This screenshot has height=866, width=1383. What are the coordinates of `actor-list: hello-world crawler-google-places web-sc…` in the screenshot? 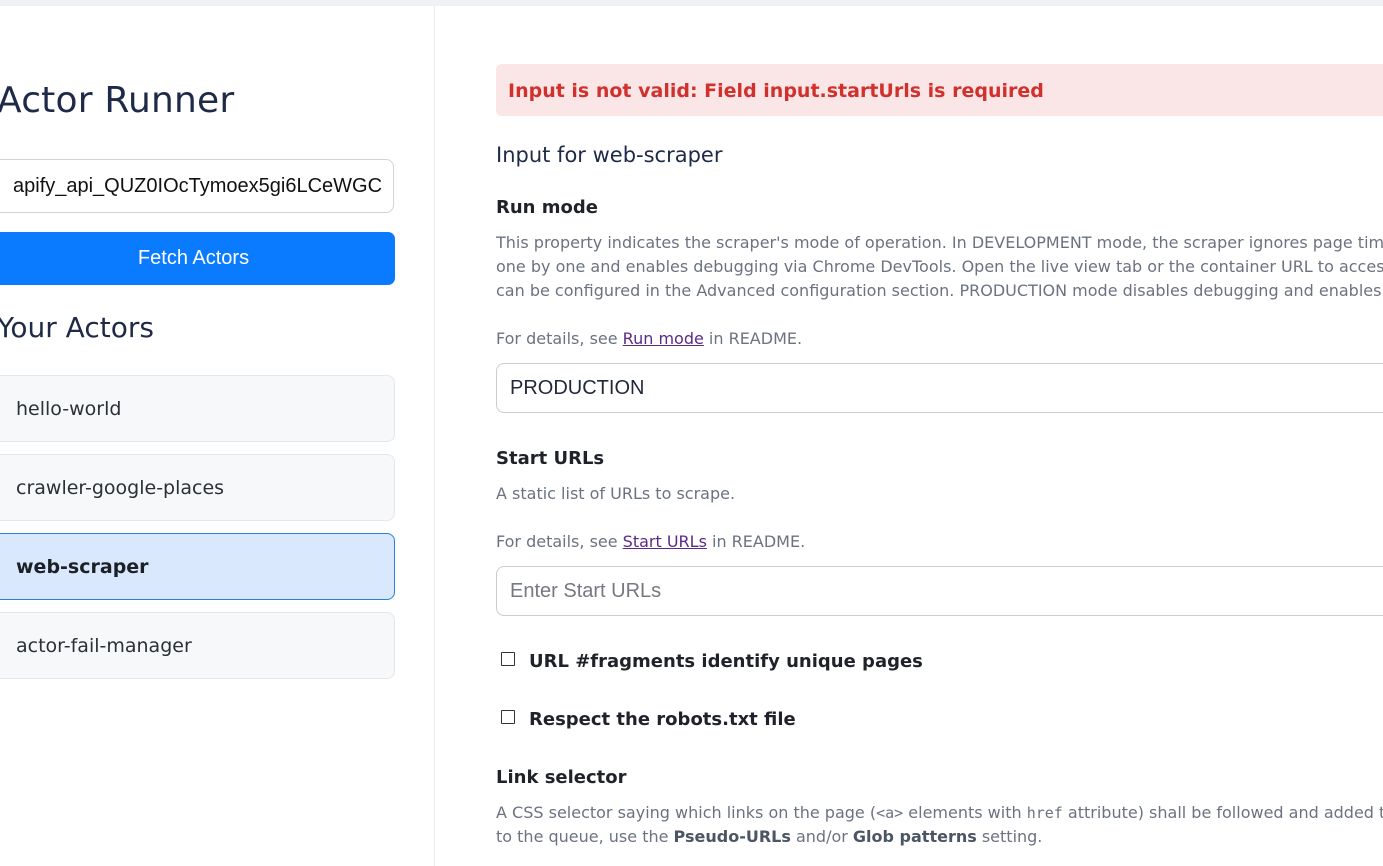 It's located at (197, 533).